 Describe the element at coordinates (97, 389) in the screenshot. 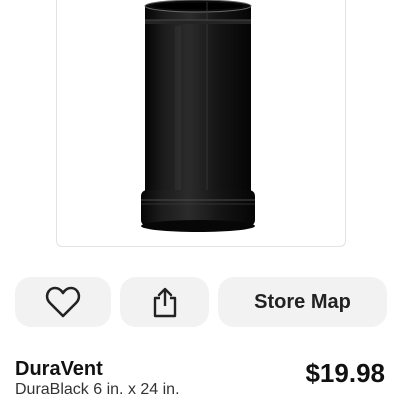

I see `product-description: DuraBlack 6 in. x 24 in.` at that location.